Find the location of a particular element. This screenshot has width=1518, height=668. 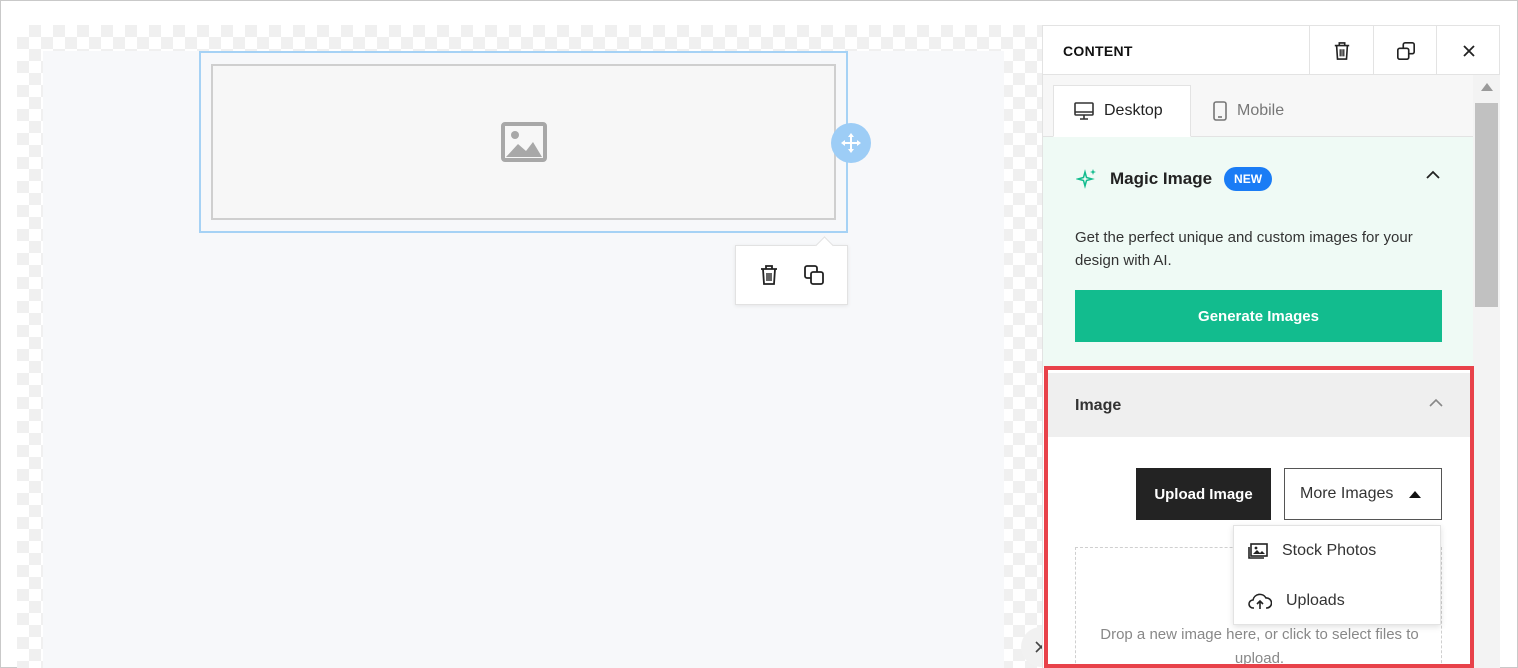

tab-mobile-label: Mobile is located at coordinates (1261, 110).